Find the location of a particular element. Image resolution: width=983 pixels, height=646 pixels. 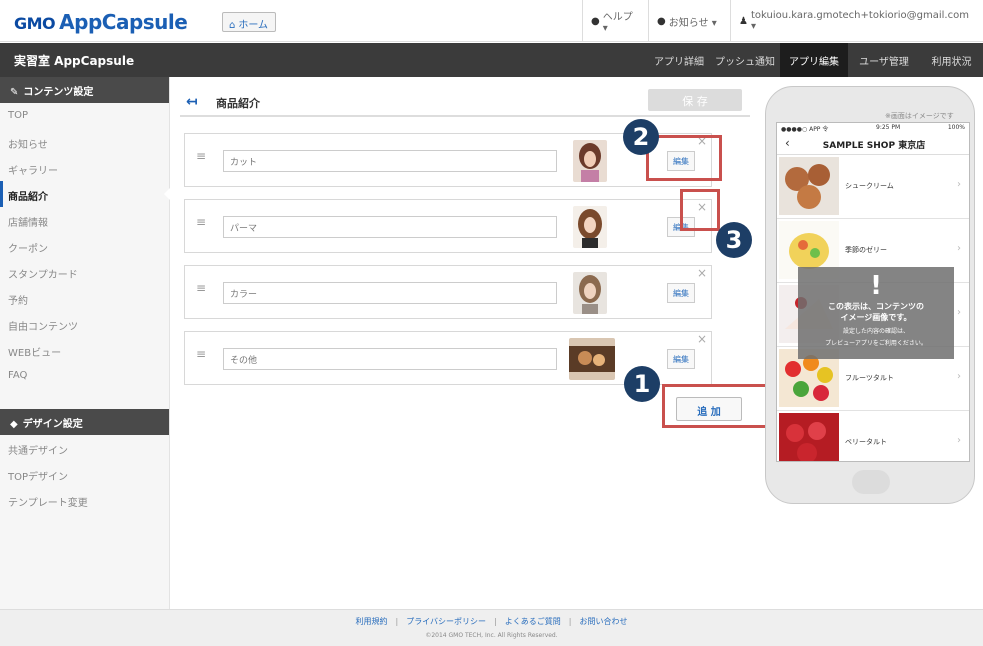

app-logo: GMO AppCapsule is located at coordinates (101, 22).